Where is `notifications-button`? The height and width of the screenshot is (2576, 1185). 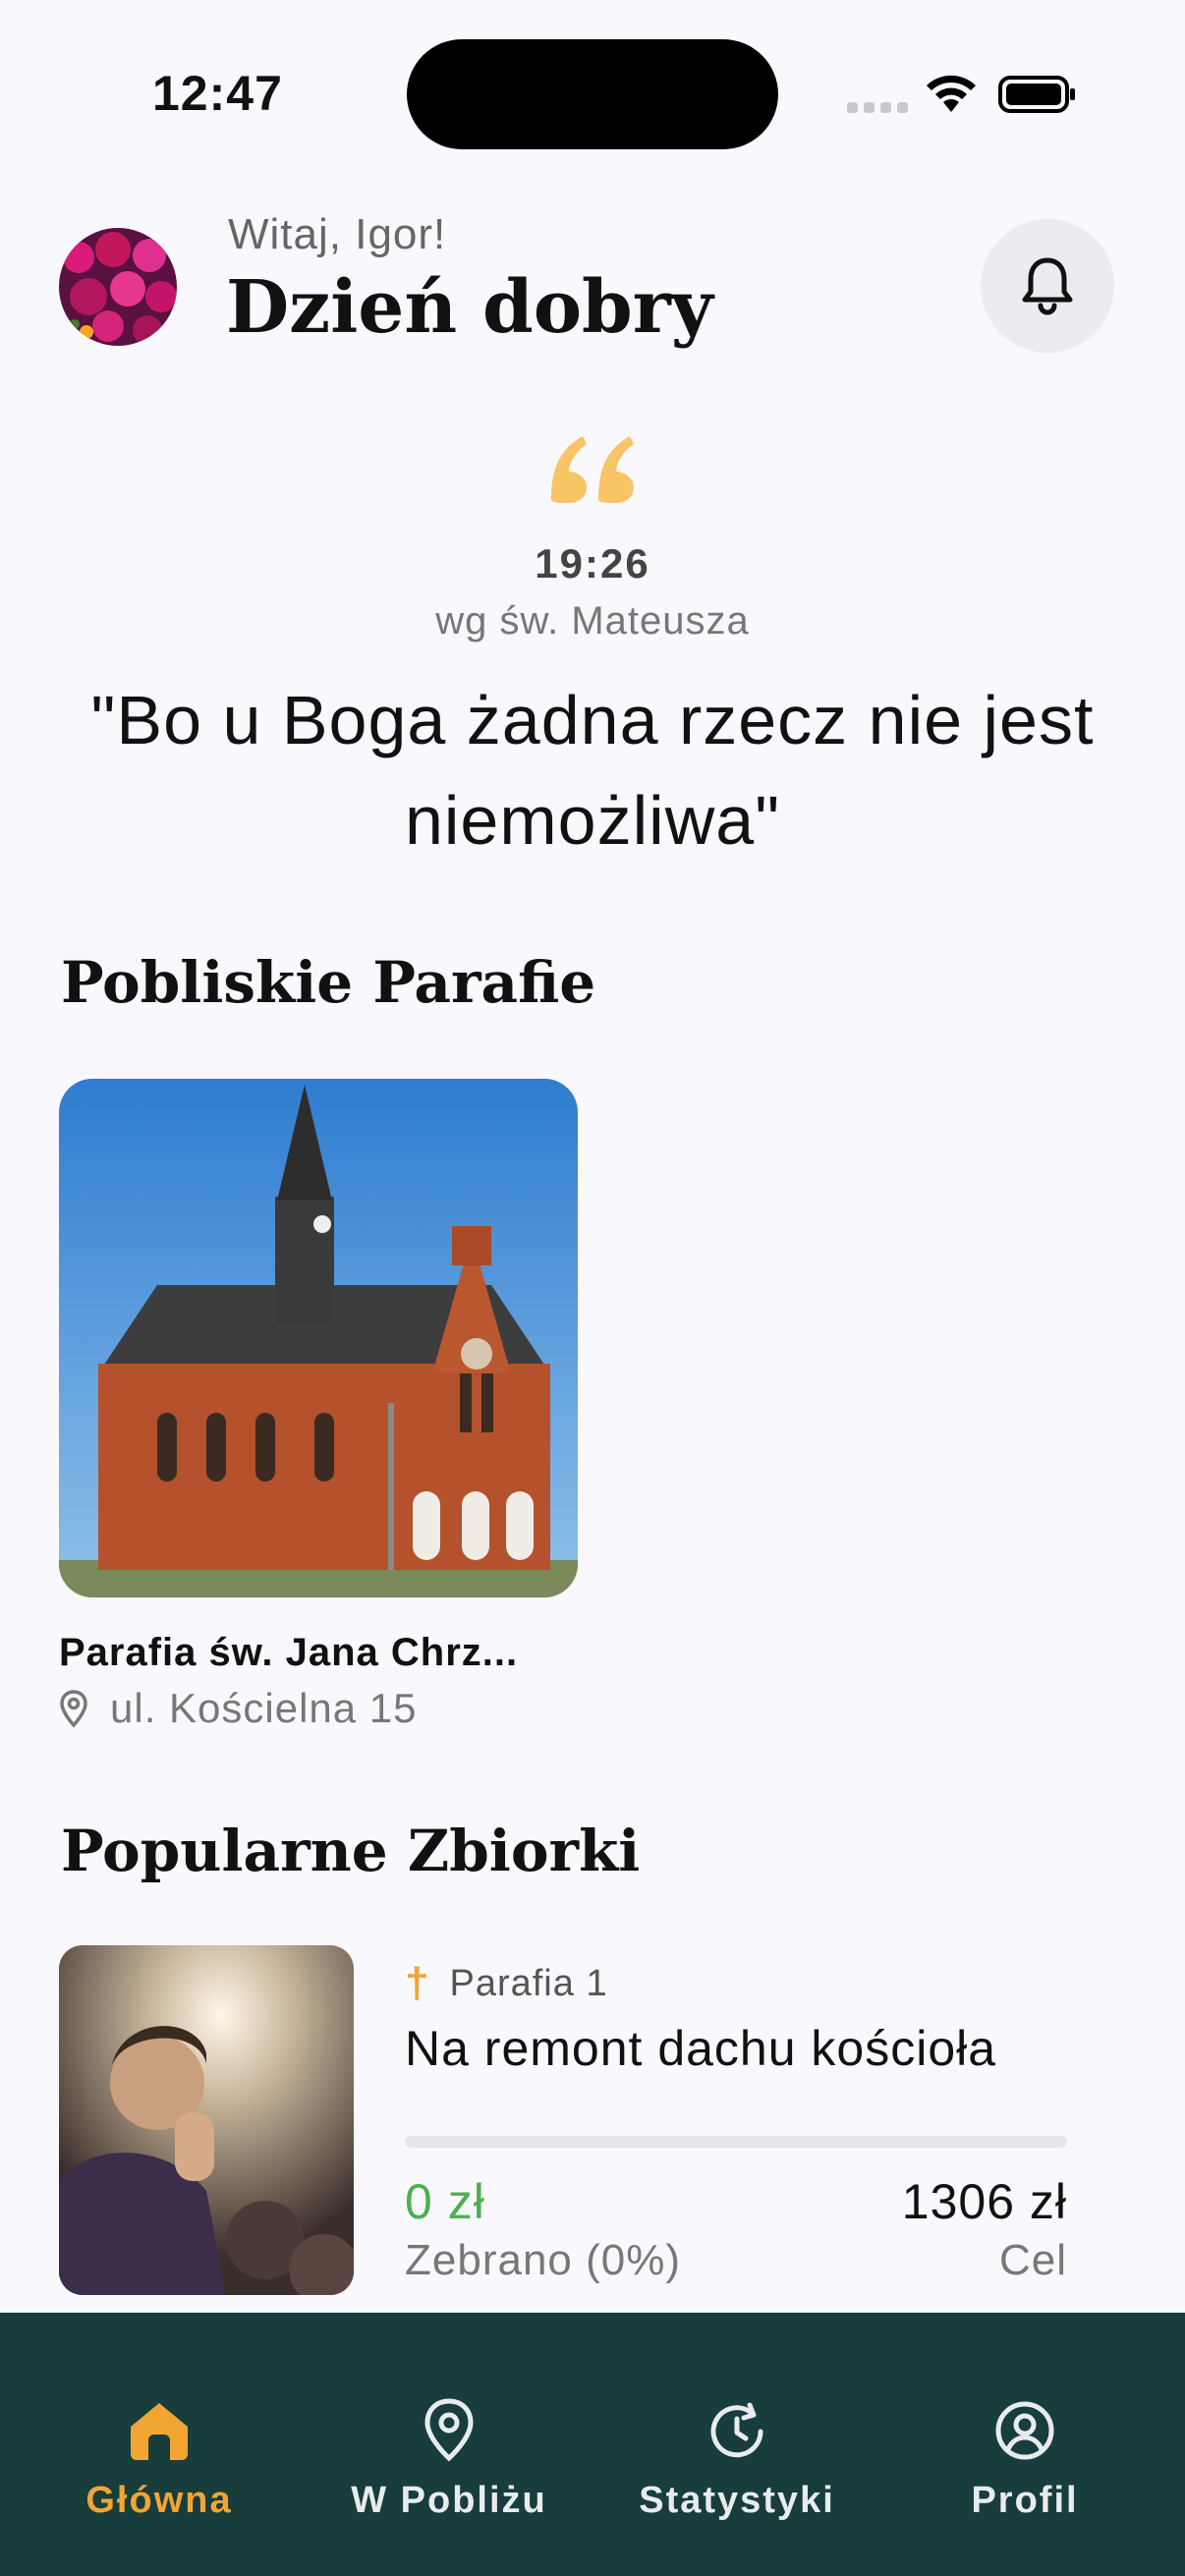 notifications-button is located at coordinates (1048, 286).